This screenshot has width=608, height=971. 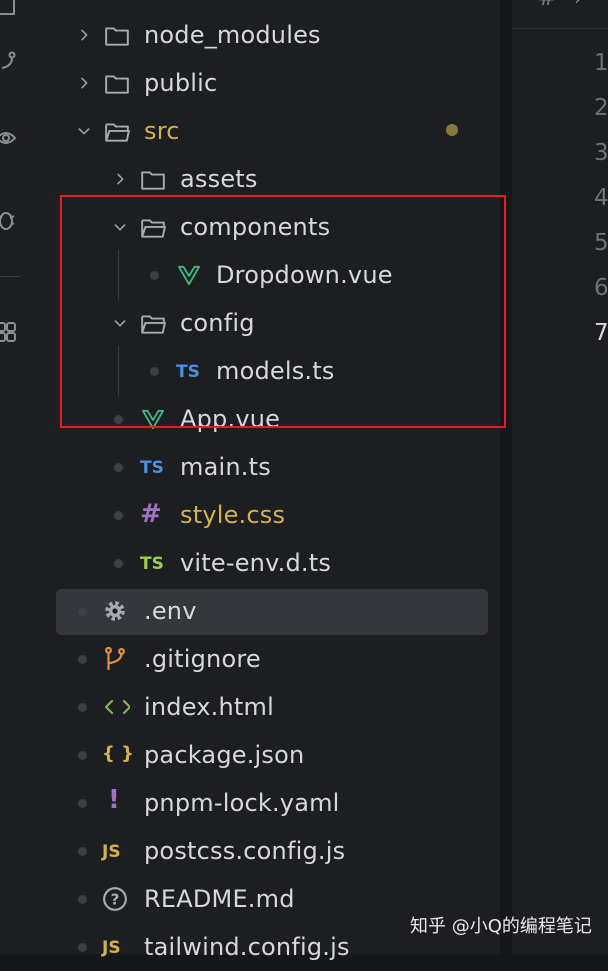 I want to click on tree-item-label: src, so click(x=162, y=131).